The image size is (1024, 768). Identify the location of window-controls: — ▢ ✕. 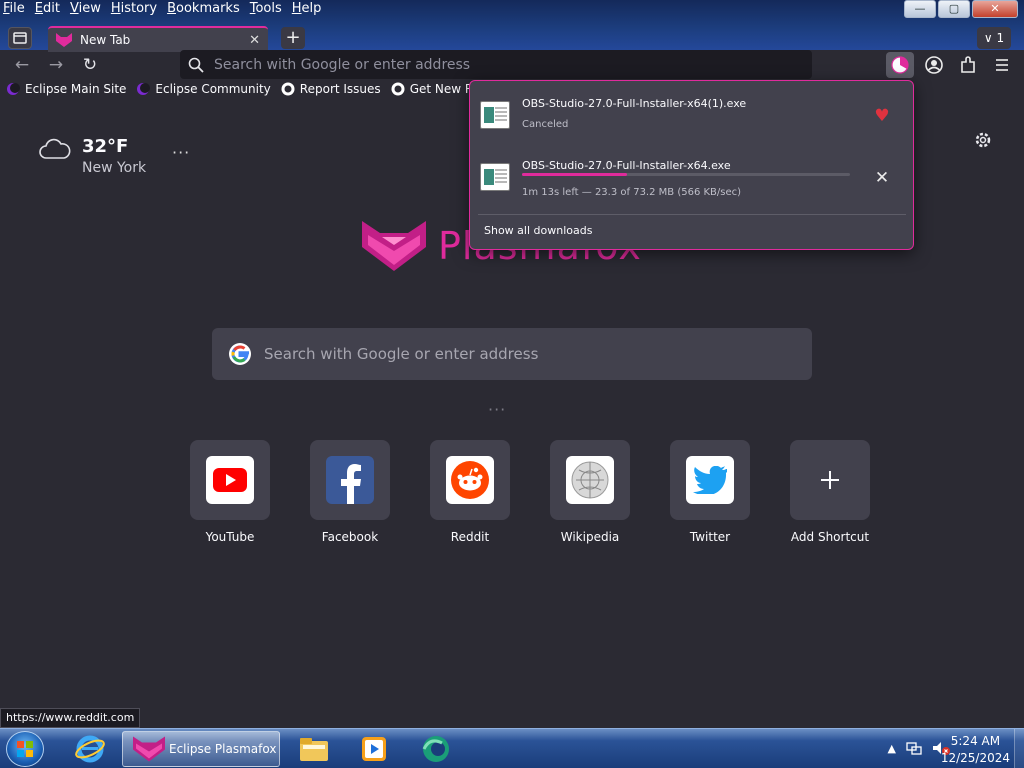
(961, 9).